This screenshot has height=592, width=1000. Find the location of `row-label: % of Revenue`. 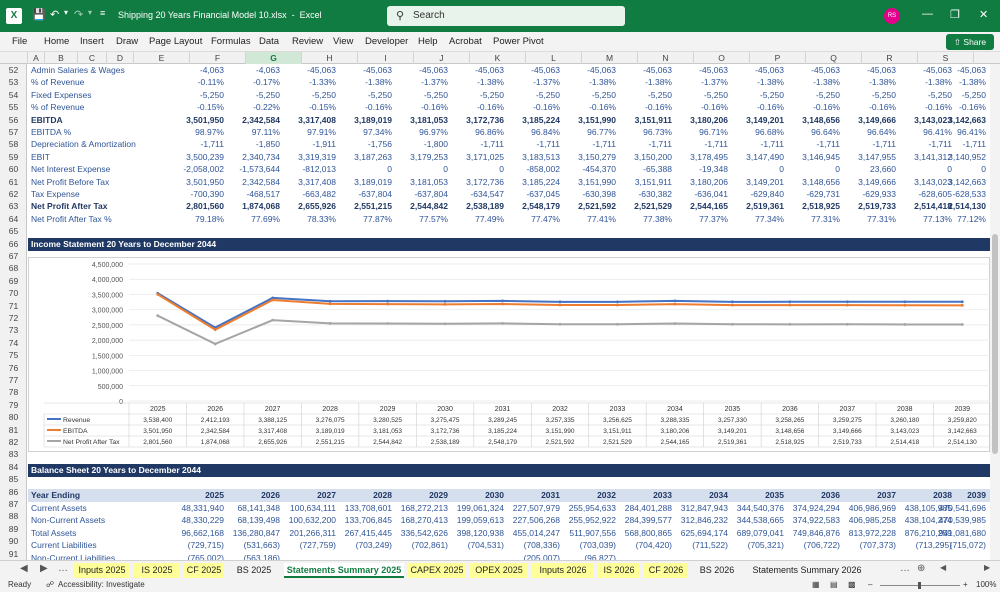

row-label: % of Revenue is located at coordinates (57, 107).